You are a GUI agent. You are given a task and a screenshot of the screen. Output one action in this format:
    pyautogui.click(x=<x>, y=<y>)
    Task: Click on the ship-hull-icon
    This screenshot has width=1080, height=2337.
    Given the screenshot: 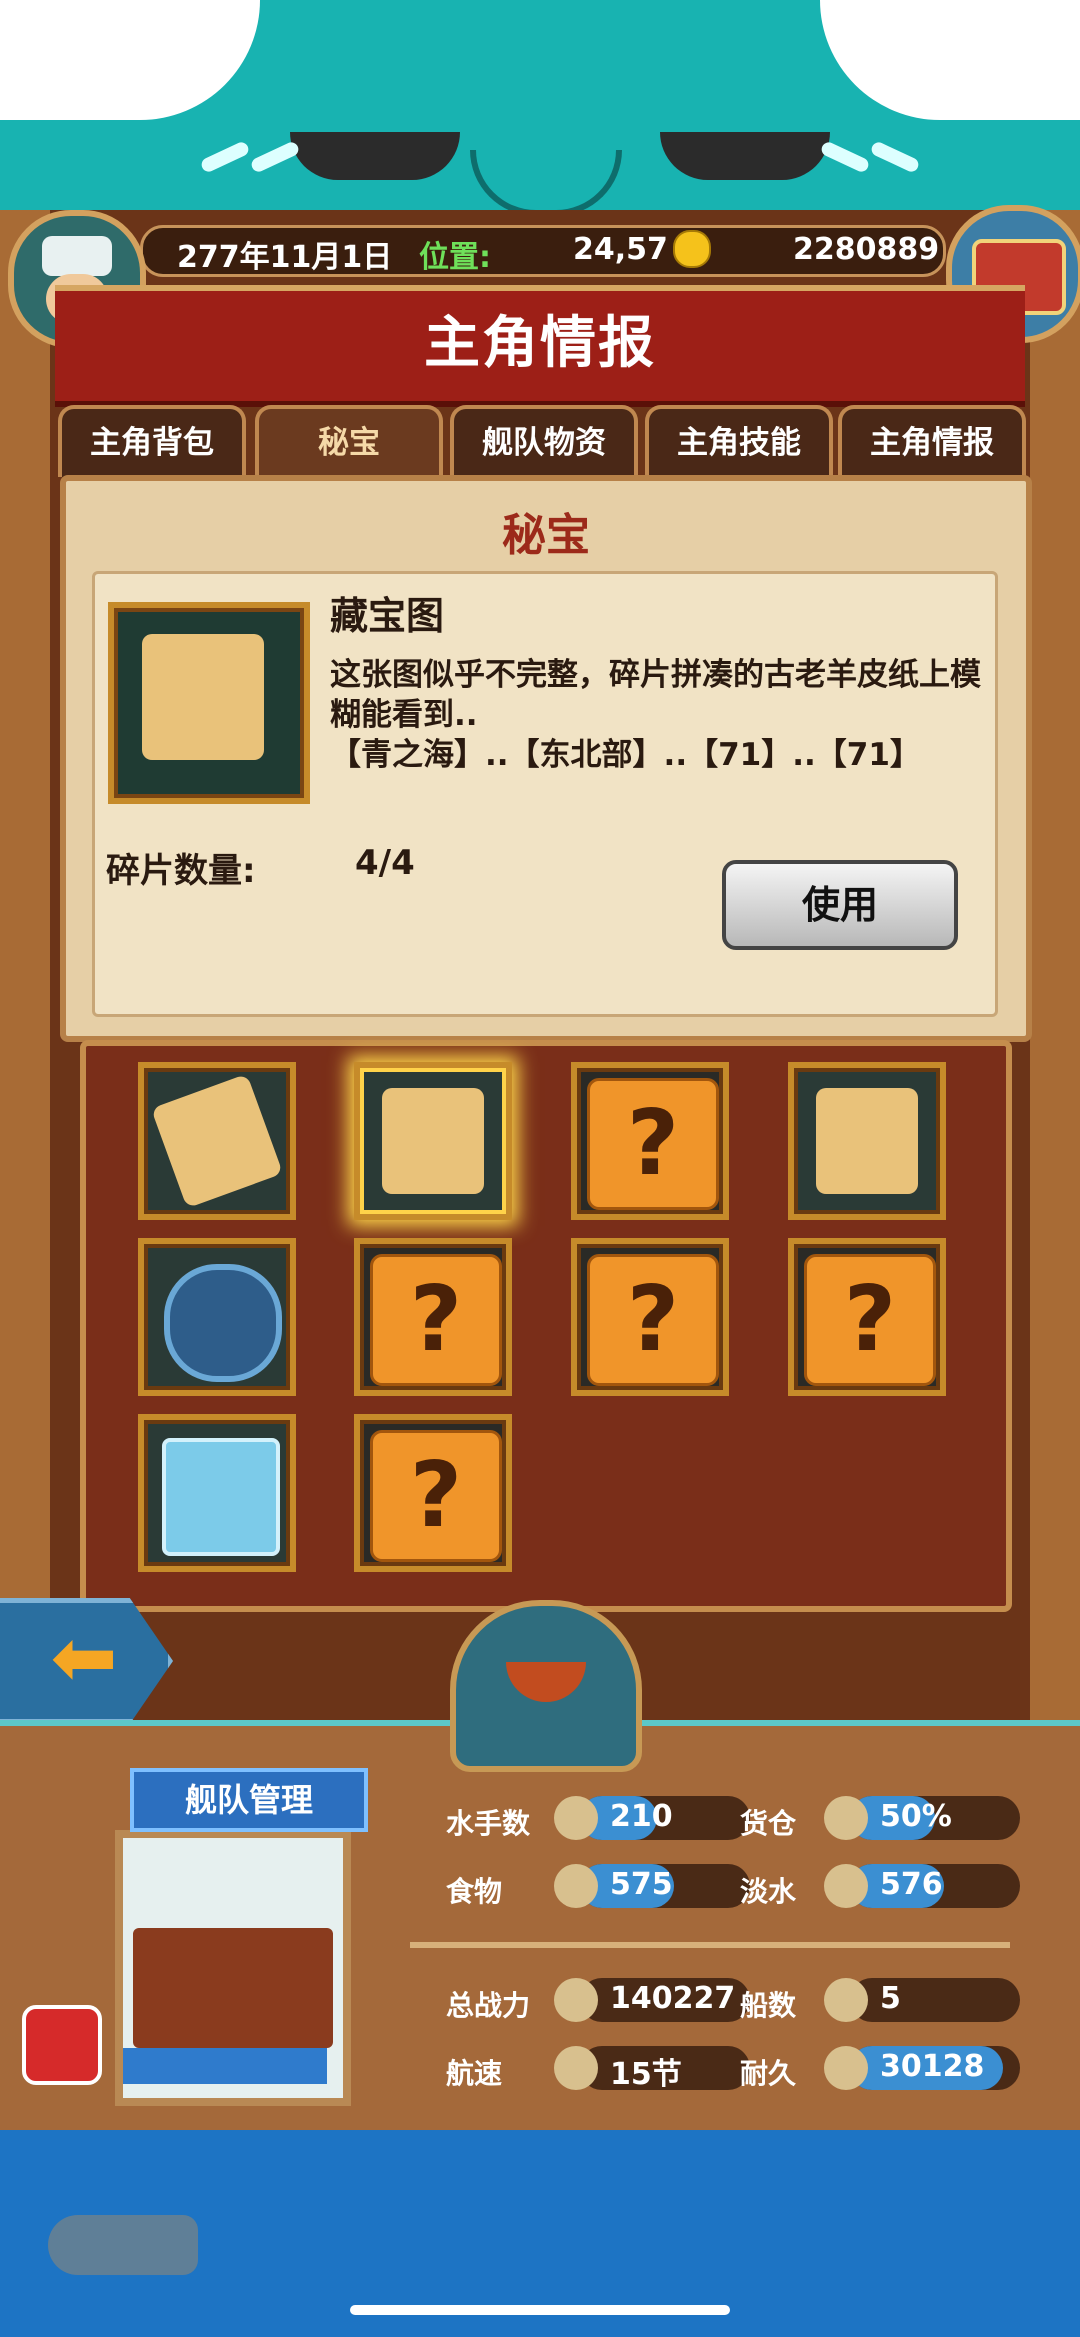 What is the action you would take?
    pyautogui.click(x=233, y=1988)
    